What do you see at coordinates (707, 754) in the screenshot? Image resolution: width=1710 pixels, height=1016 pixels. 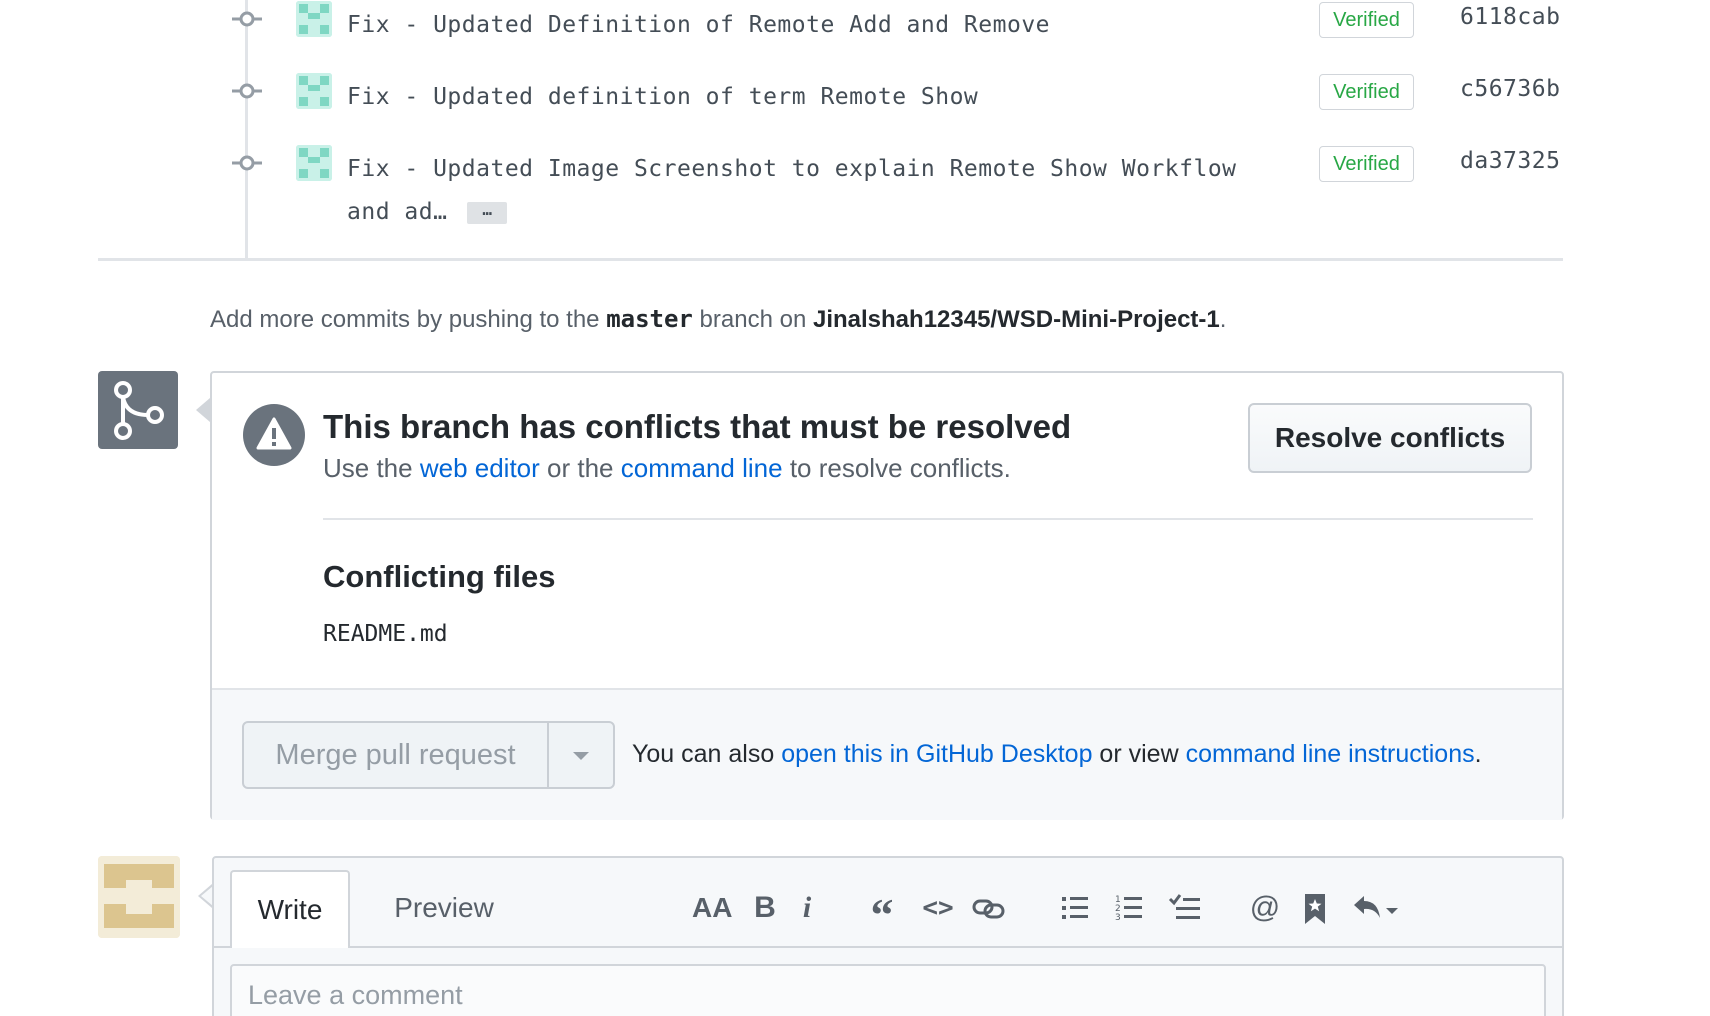 I see `footer-prefix: You can also` at bounding box center [707, 754].